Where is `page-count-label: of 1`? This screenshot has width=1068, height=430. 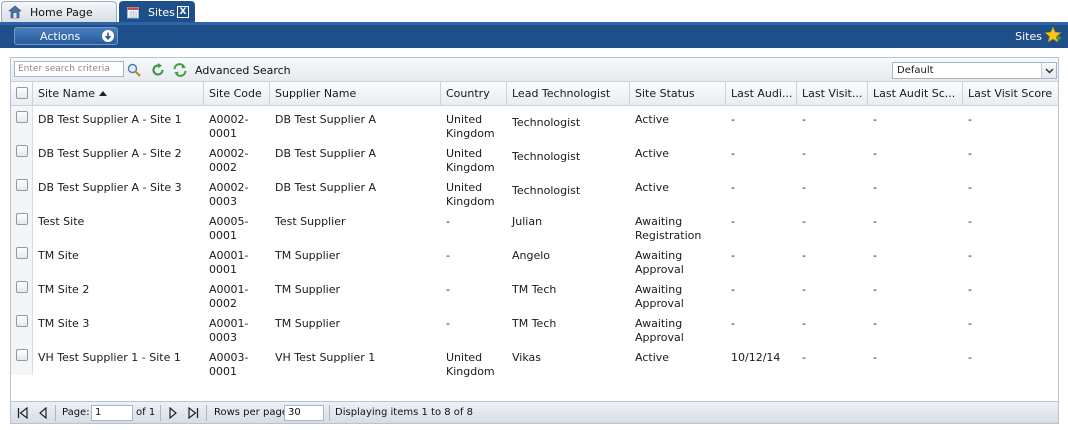
page-count-label: of 1 is located at coordinates (146, 412).